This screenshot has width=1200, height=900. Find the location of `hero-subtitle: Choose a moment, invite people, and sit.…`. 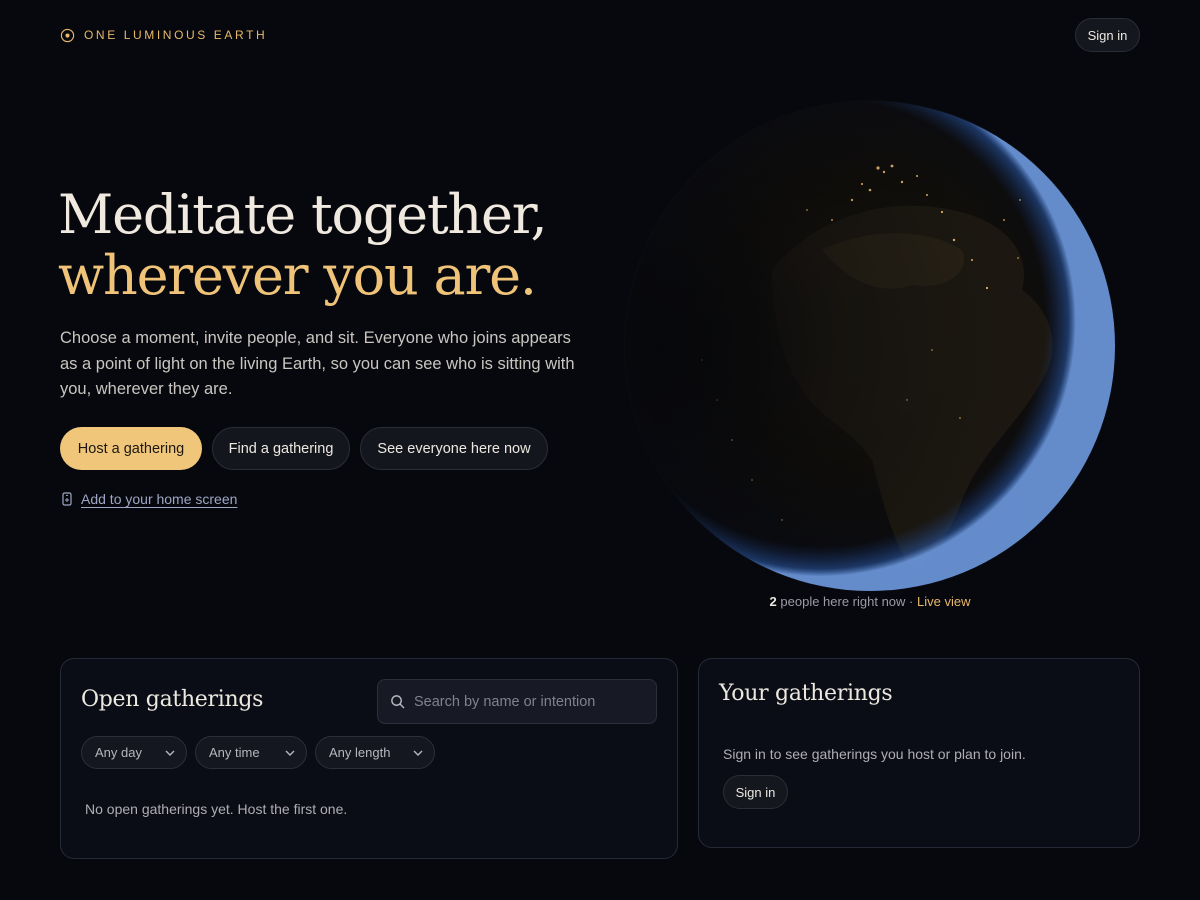

hero-subtitle: Choose a moment, invite people, and sit.… is located at coordinates (317, 363).